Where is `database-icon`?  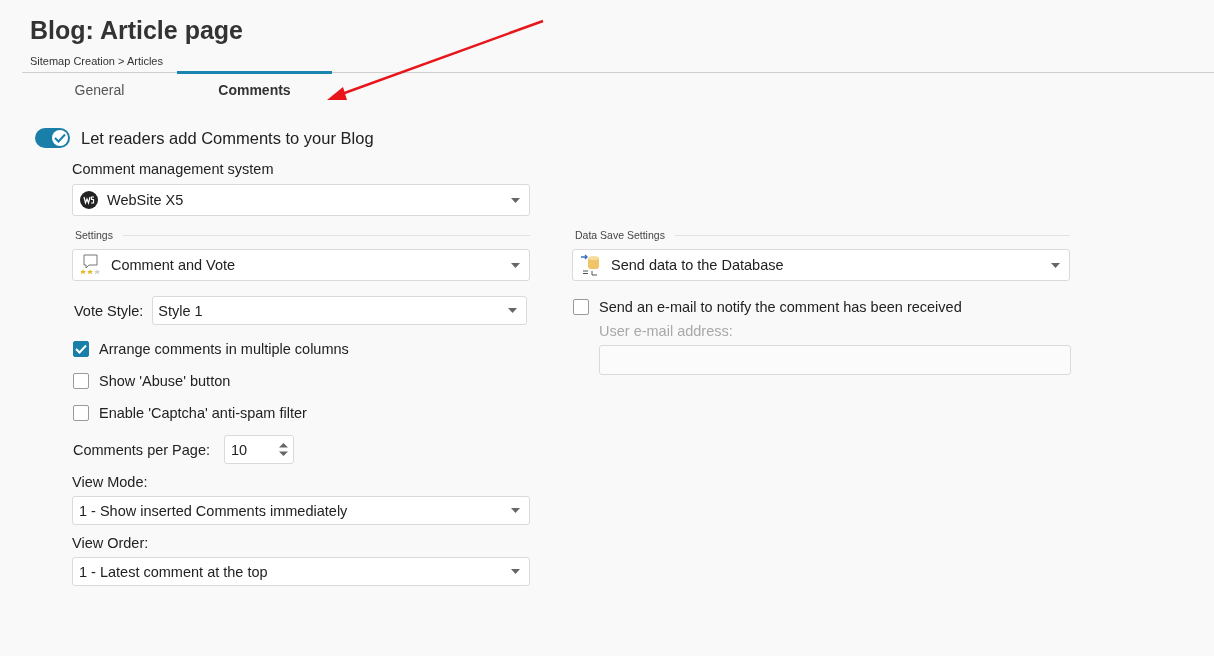 database-icon is located at coordinates (591, 265).